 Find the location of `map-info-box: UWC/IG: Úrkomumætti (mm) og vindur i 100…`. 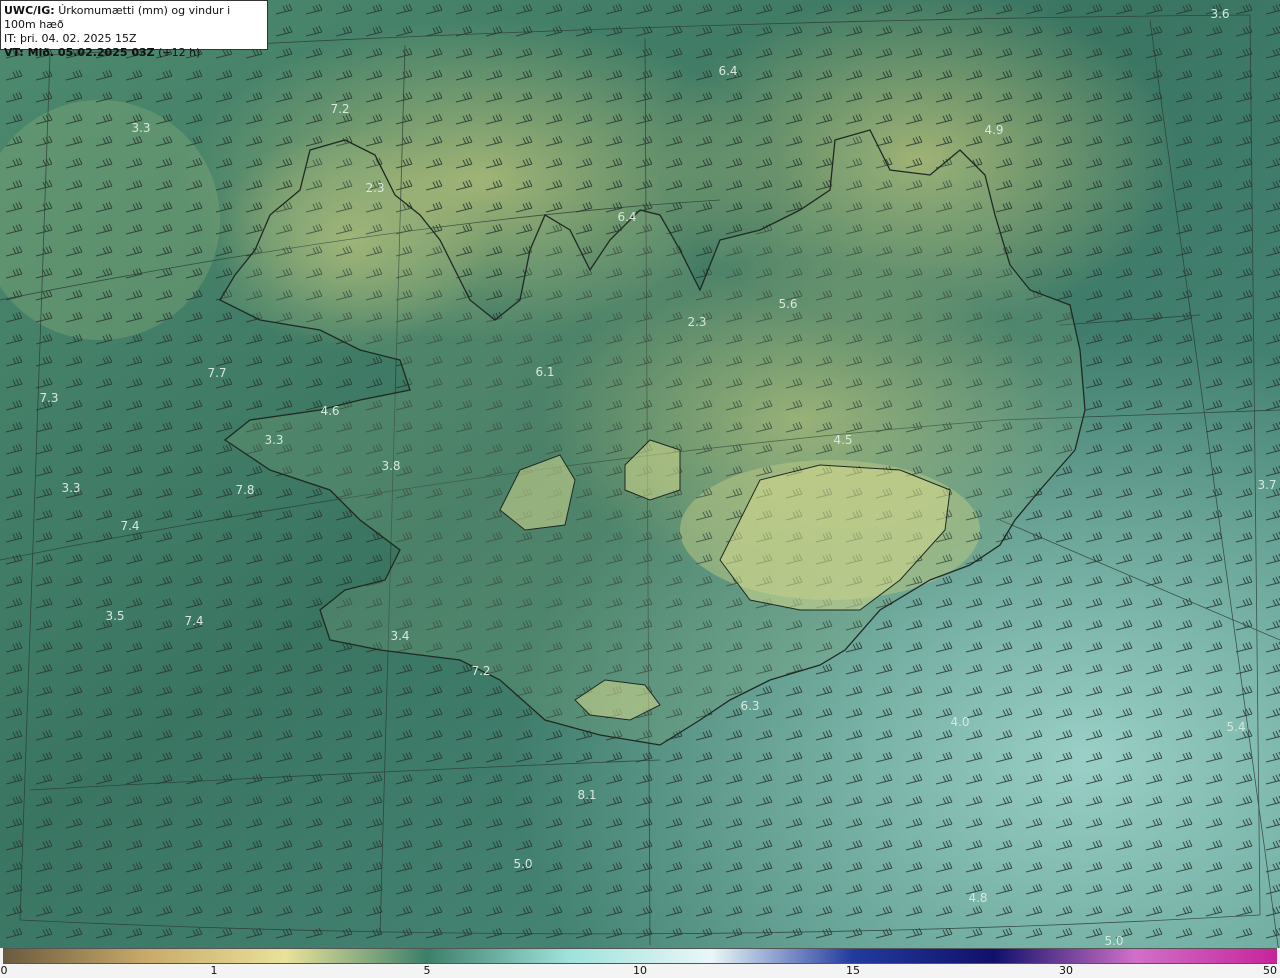

map-info-box: UWC/IG: Úrkomumætti (mm) og vindur i 100… is located at coordinates (134, 29).